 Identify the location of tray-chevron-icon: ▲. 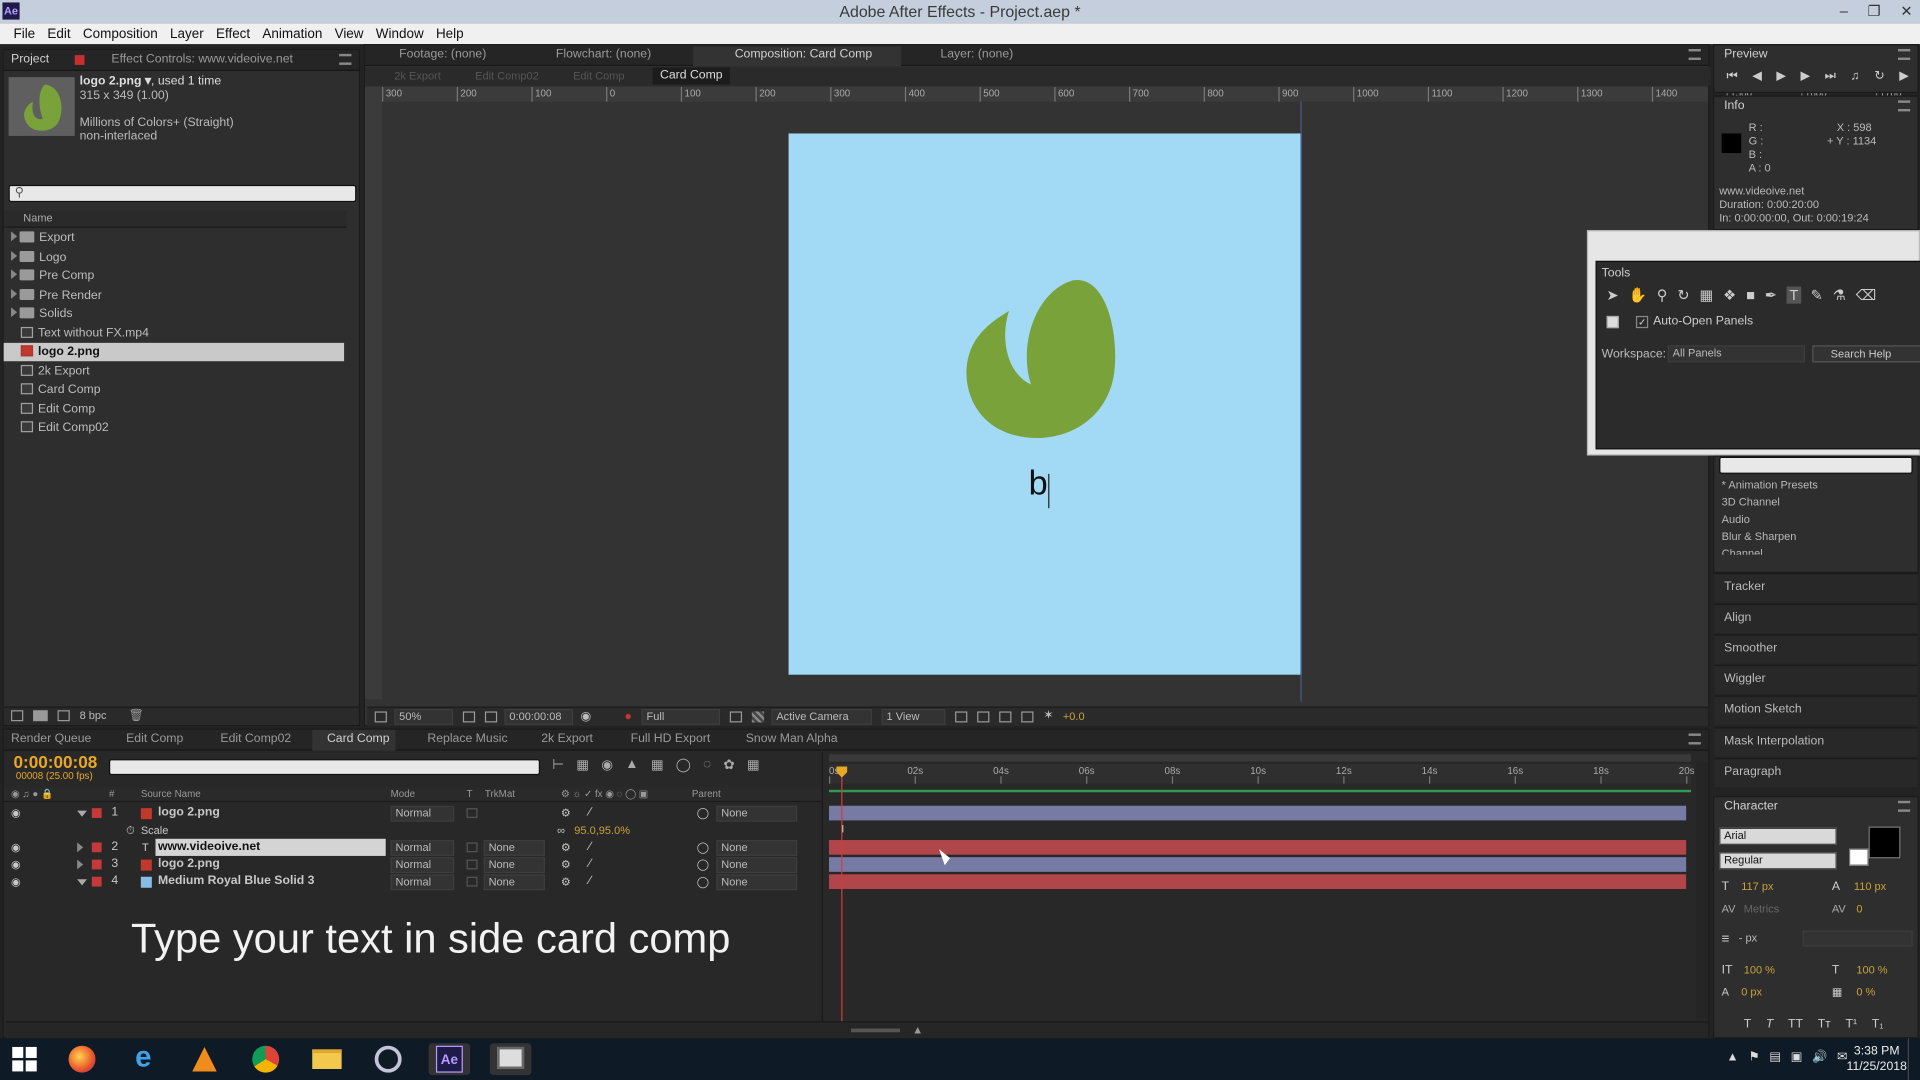
(1733, 1057).